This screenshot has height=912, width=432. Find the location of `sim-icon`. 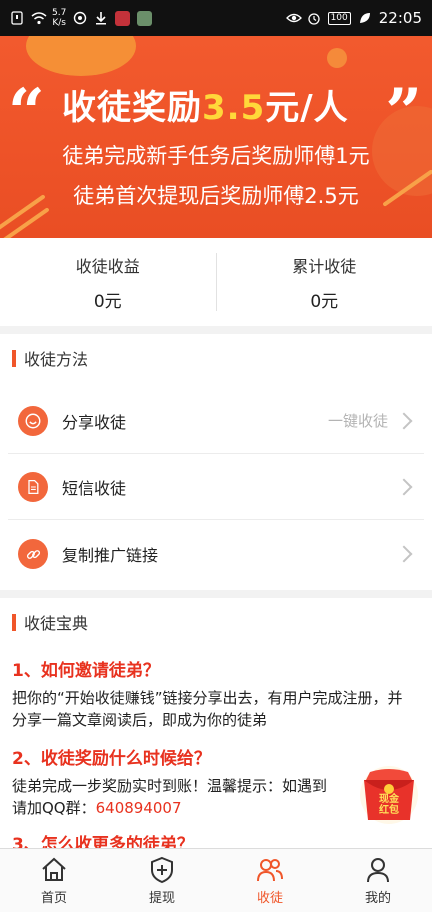

sim-icon is located at coordinates (17, 18).